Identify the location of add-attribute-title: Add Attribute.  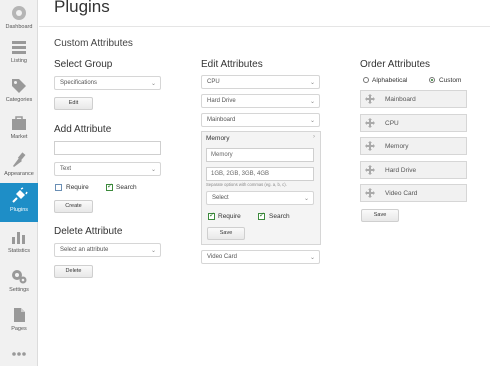
(83, 129).